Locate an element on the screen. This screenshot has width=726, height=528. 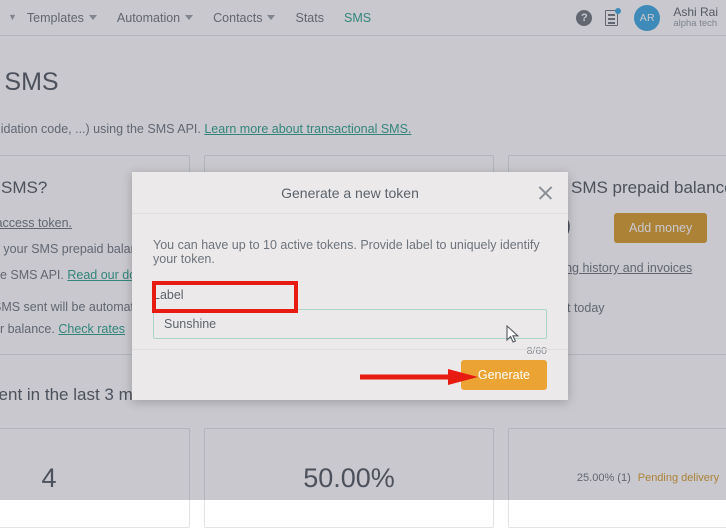
close-icon is located at coordinates (545, 192).